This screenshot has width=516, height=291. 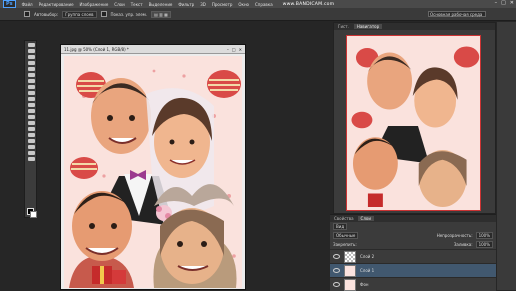 I want to click on close-icon: ✕, so click(x=512, y=3).